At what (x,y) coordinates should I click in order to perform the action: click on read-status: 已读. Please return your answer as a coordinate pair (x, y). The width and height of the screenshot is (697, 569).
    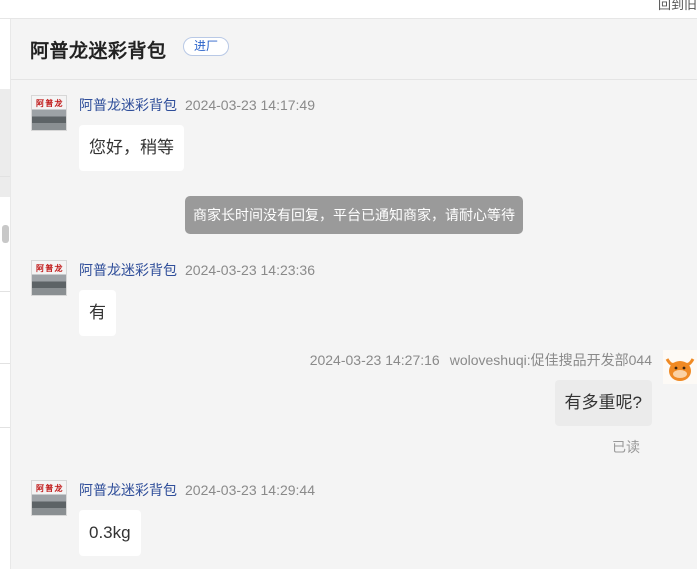
    Looking at the image, I should click on (626, 447).